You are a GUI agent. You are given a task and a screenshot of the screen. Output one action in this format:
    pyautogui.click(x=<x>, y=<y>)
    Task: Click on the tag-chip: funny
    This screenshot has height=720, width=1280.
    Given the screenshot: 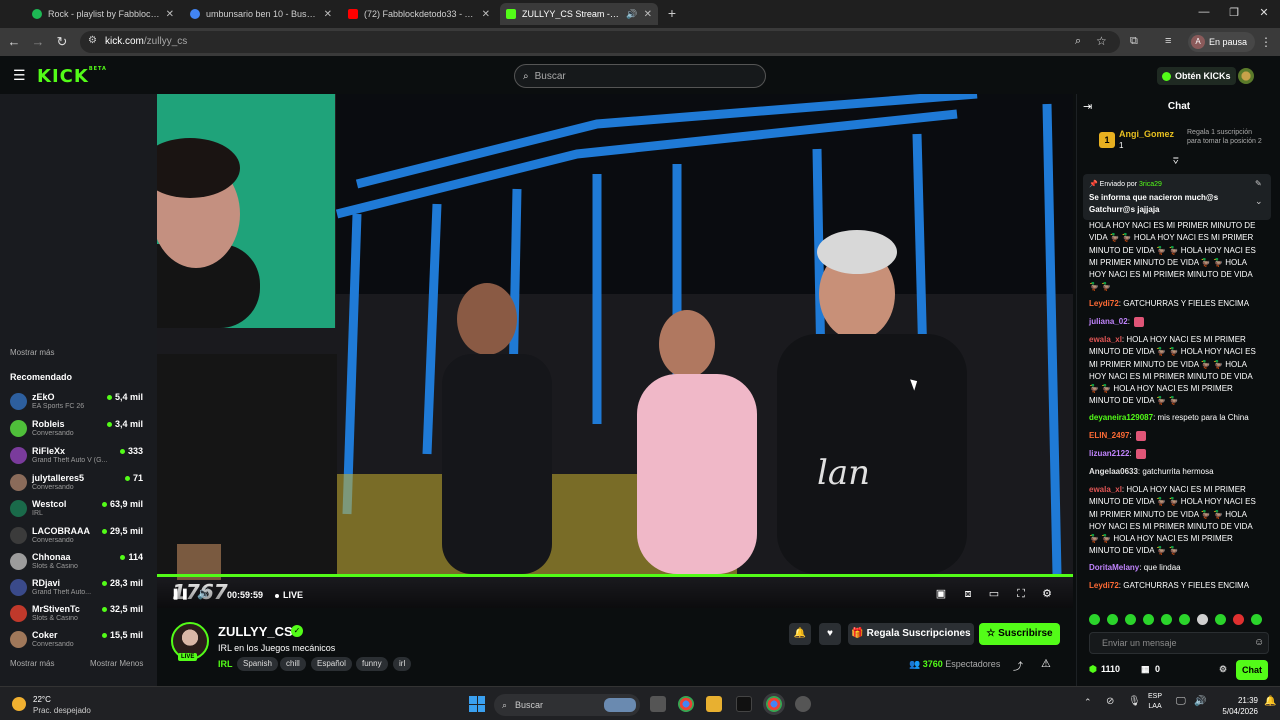 What is the action you would take?
    pyautogui.click(x=372, y=664)
    